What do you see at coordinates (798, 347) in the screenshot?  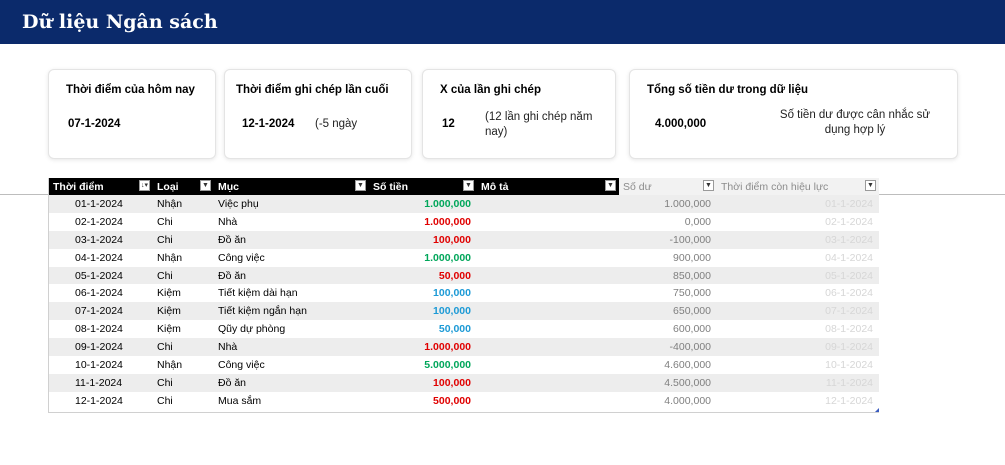 I see `cell-valid-date: 09-1-2024` at bounding box center [798, 347].